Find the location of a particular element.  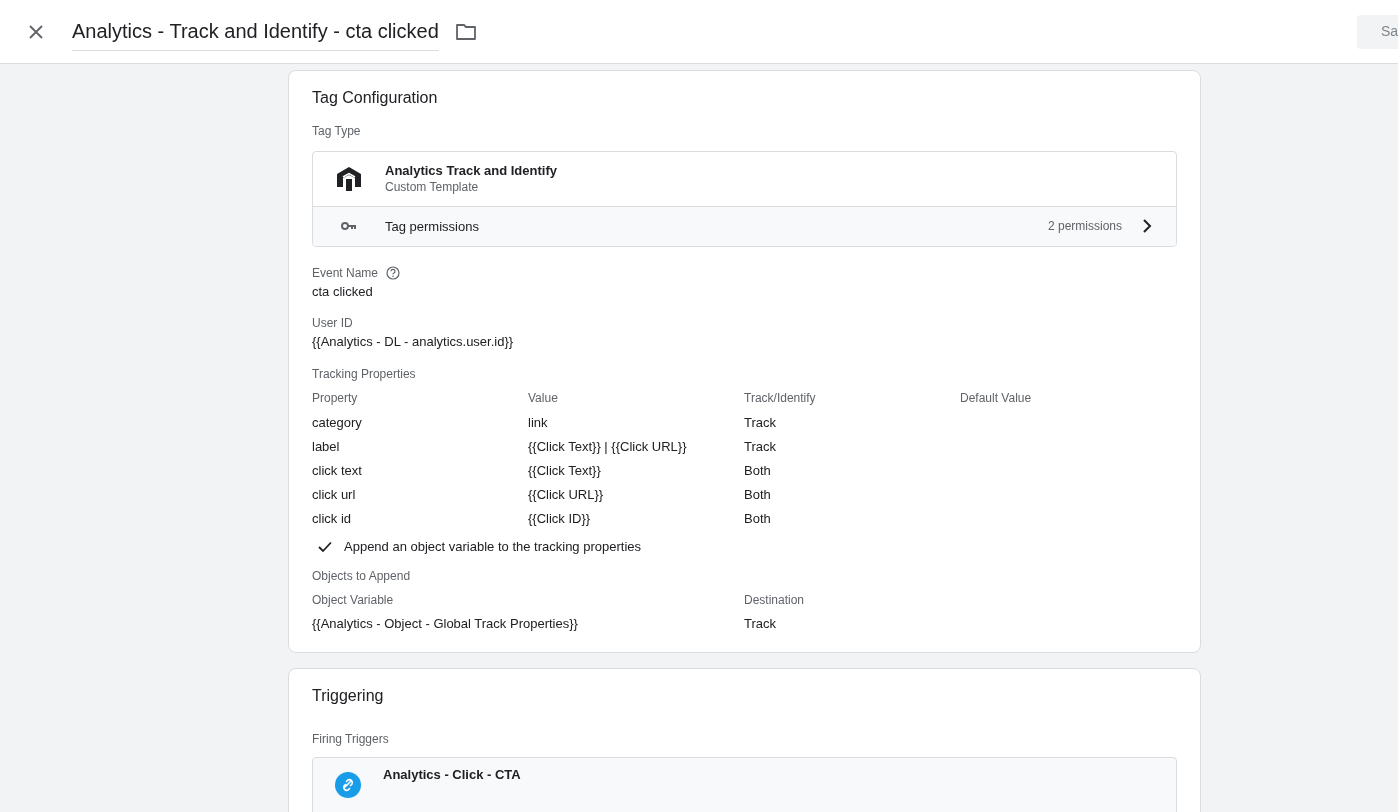

table-cell: label is located at coordinates (326, 446).